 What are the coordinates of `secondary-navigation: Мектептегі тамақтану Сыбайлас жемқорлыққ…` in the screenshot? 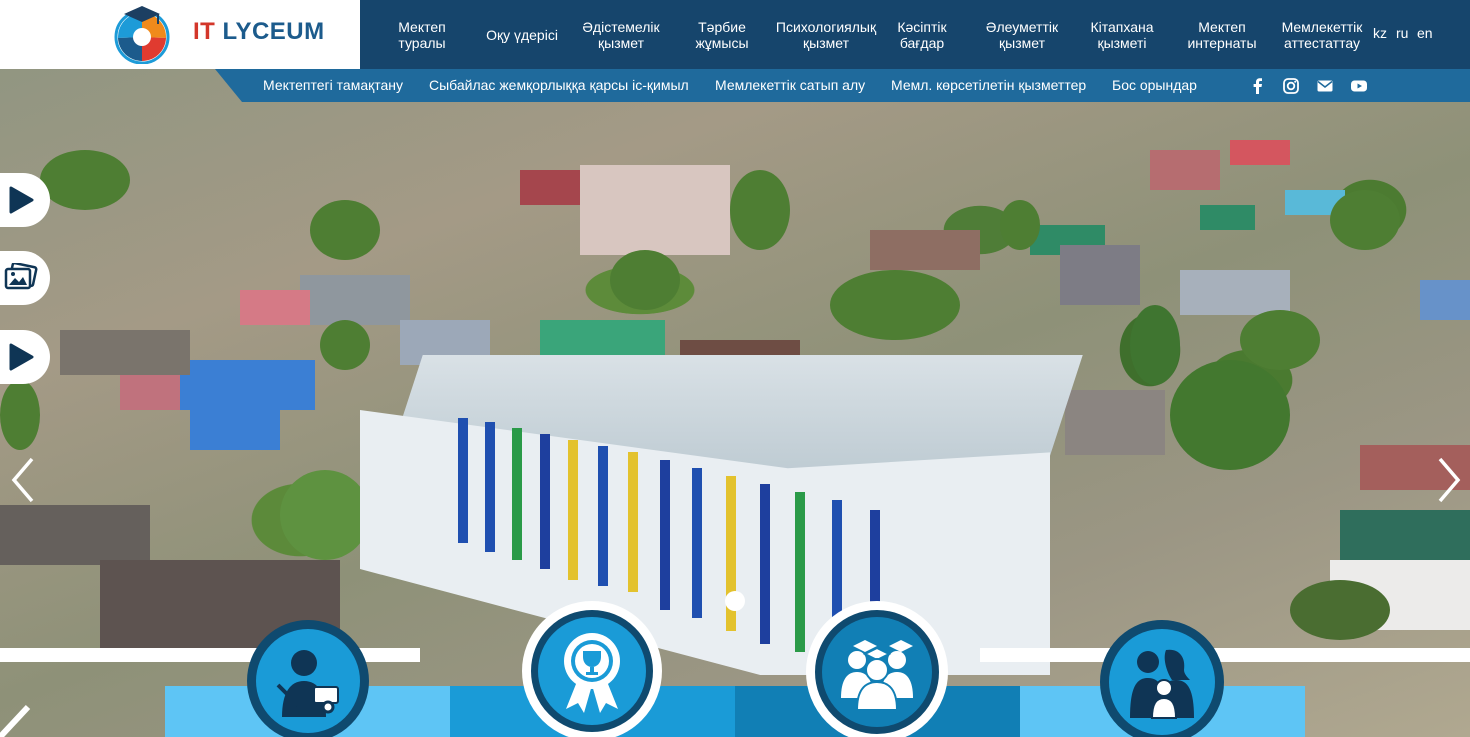 It's located at (842, 85).